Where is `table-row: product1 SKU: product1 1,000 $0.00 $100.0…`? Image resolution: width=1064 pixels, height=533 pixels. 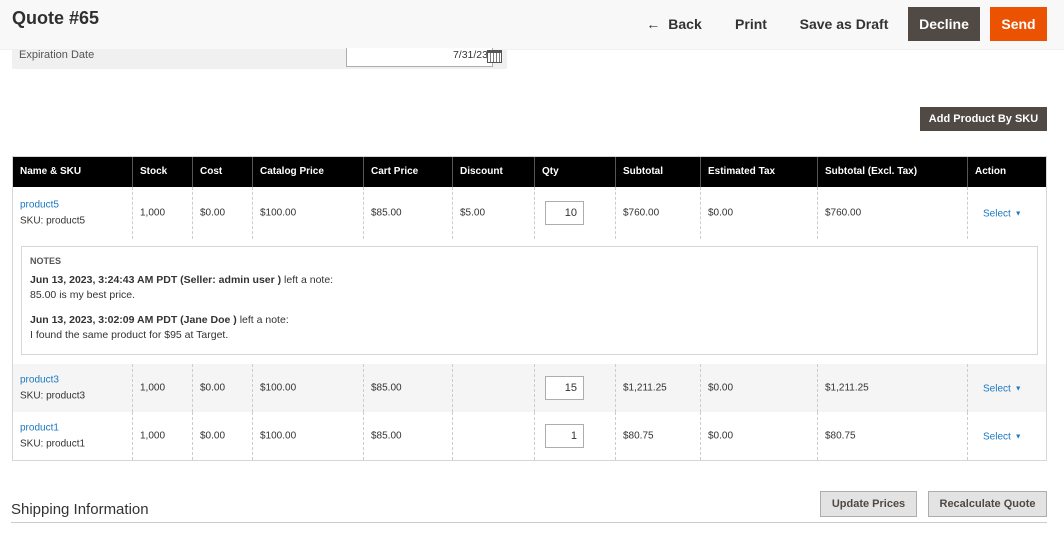
table-row: product1 SKU: product1 1,000 $0.00 $100.0… is located at coordinates (529, 436).